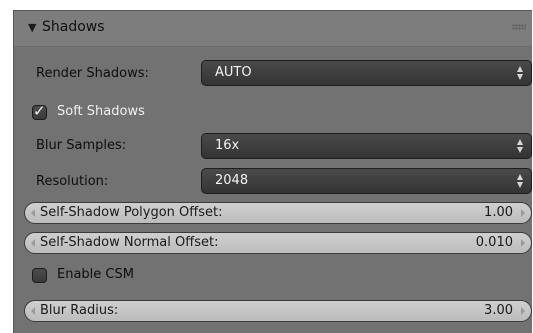  What do you see at coordinates (79, 310) in the screenshot?
I see `blur-radius-label: Blur Radius:` at bounding box center [79, 310].